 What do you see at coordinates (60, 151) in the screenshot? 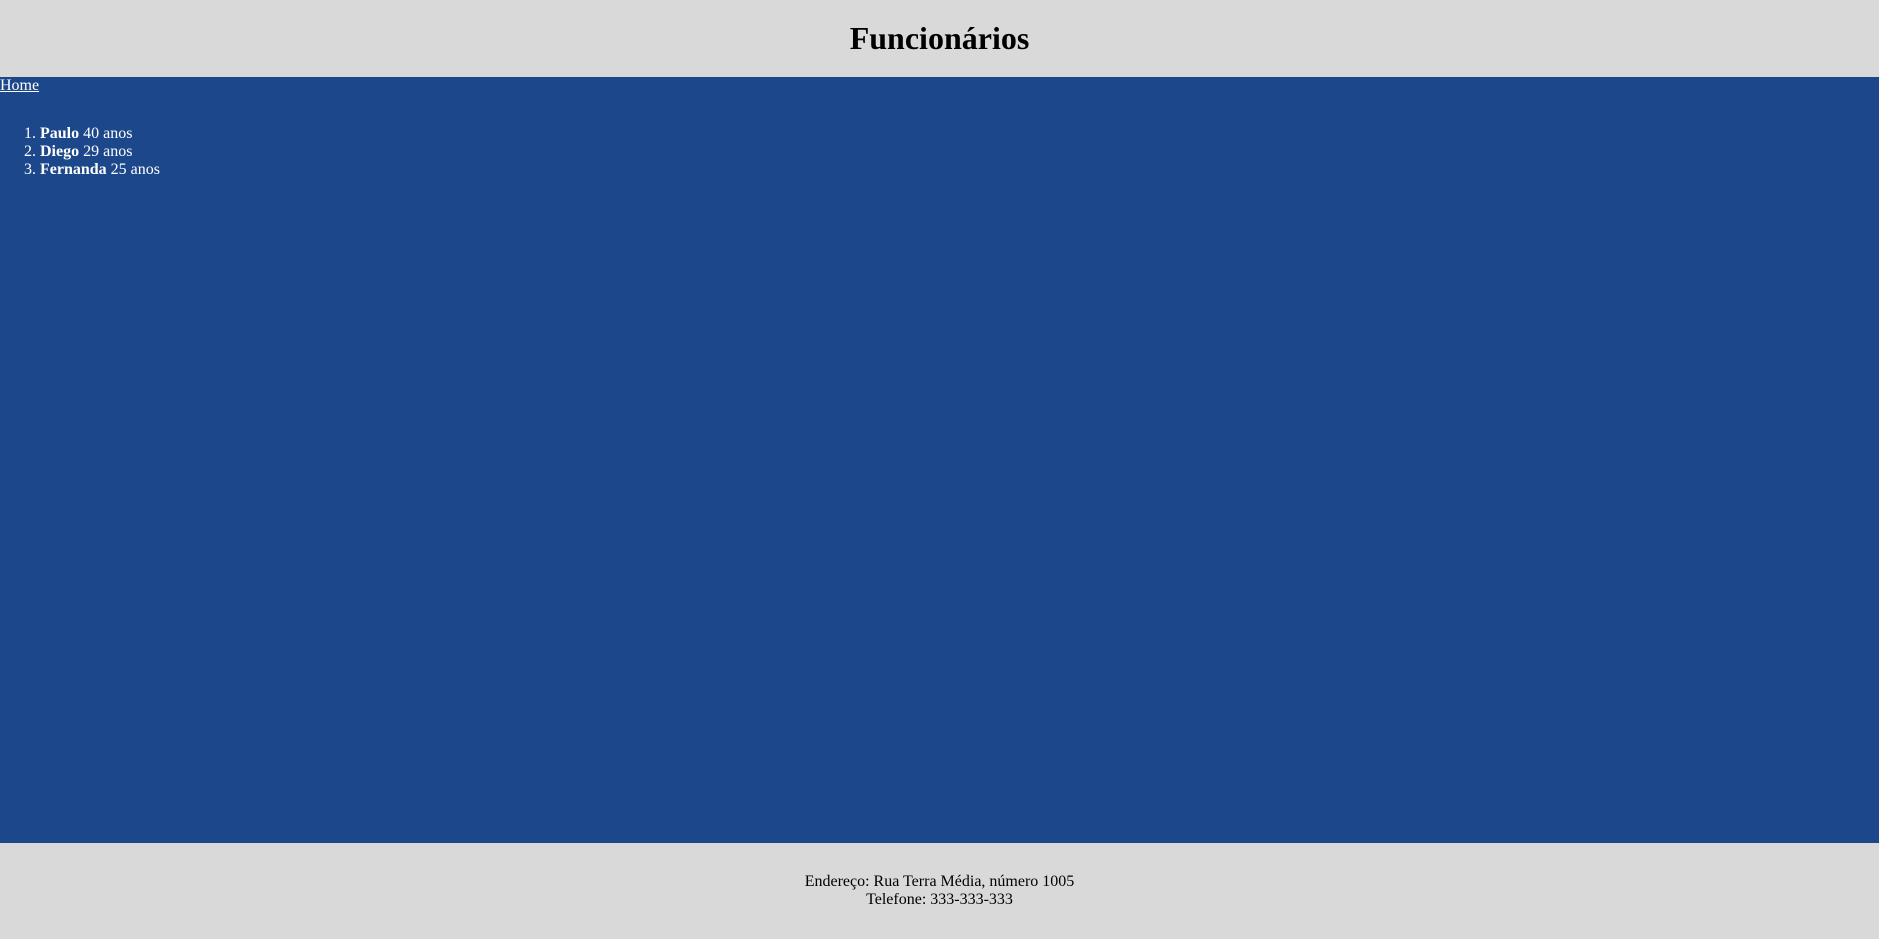
I see `employee-name: Diego` at bounding box center [60, 151].